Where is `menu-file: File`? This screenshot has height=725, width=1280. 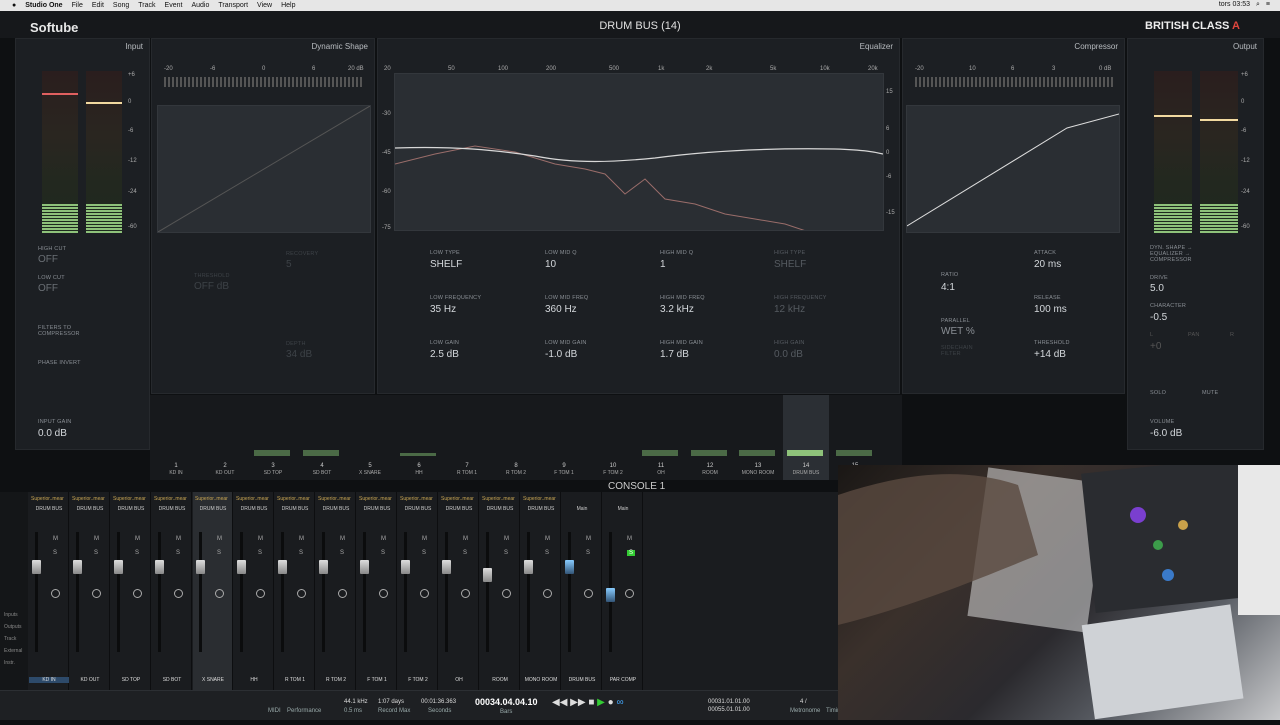 menu-file: File is located at coordinates (77, 5).